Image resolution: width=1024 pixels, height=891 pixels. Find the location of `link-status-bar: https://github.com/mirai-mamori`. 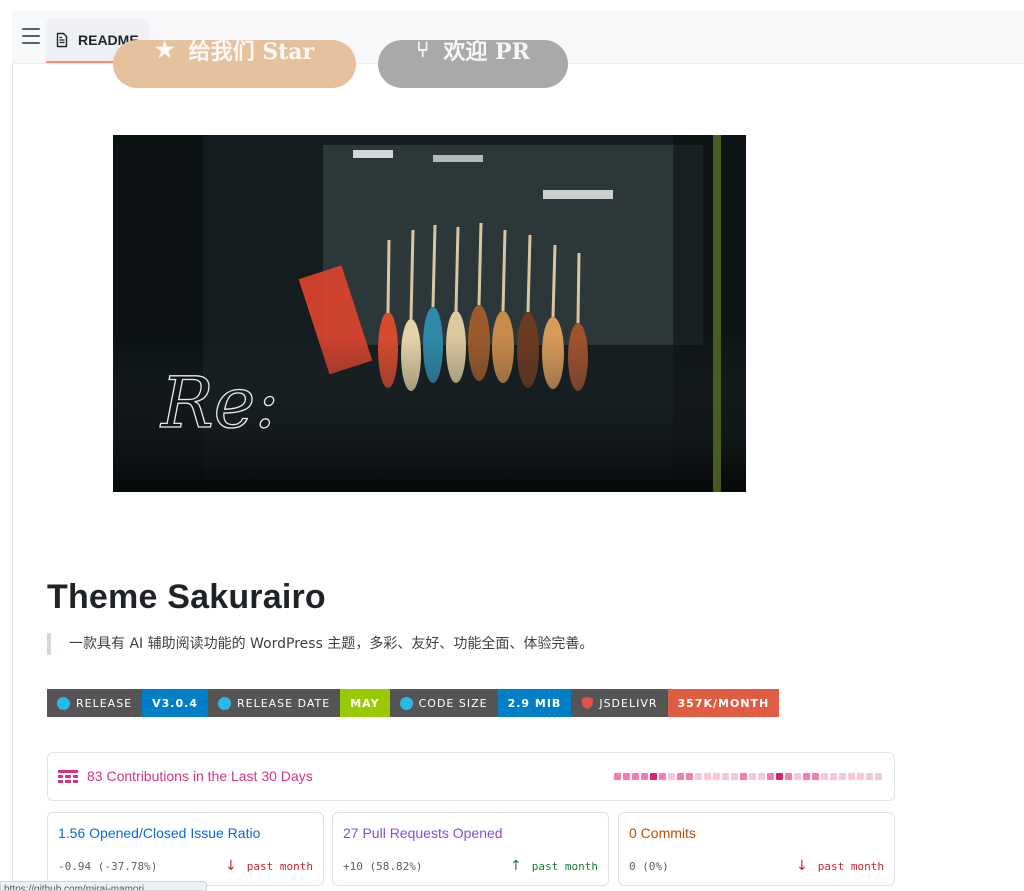

link-status-bar: https://github.com/mirai-mamori is located at coordinates (103, 886).